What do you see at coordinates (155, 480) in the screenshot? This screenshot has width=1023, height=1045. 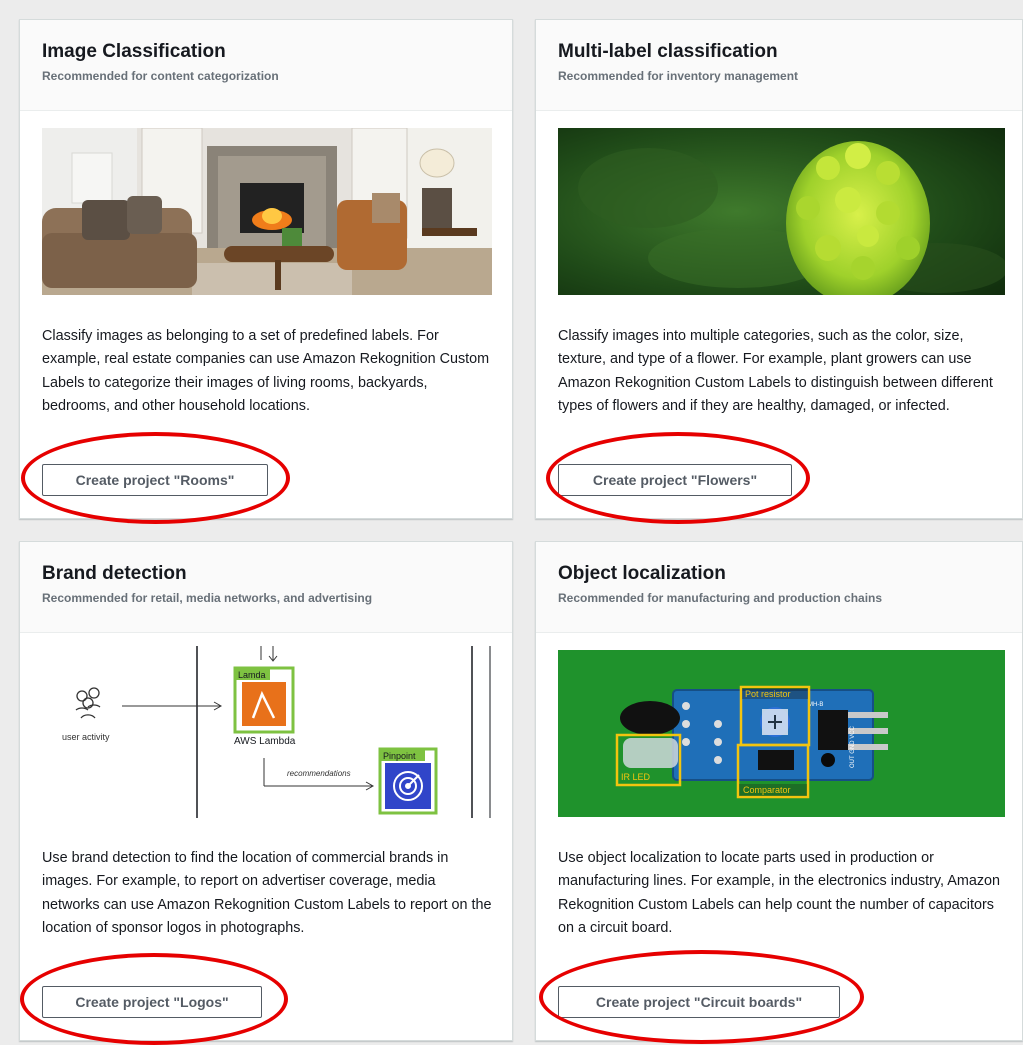 I see `create-project-rooms-button: Create project "Rooms"` at bounding box center [155, 480].